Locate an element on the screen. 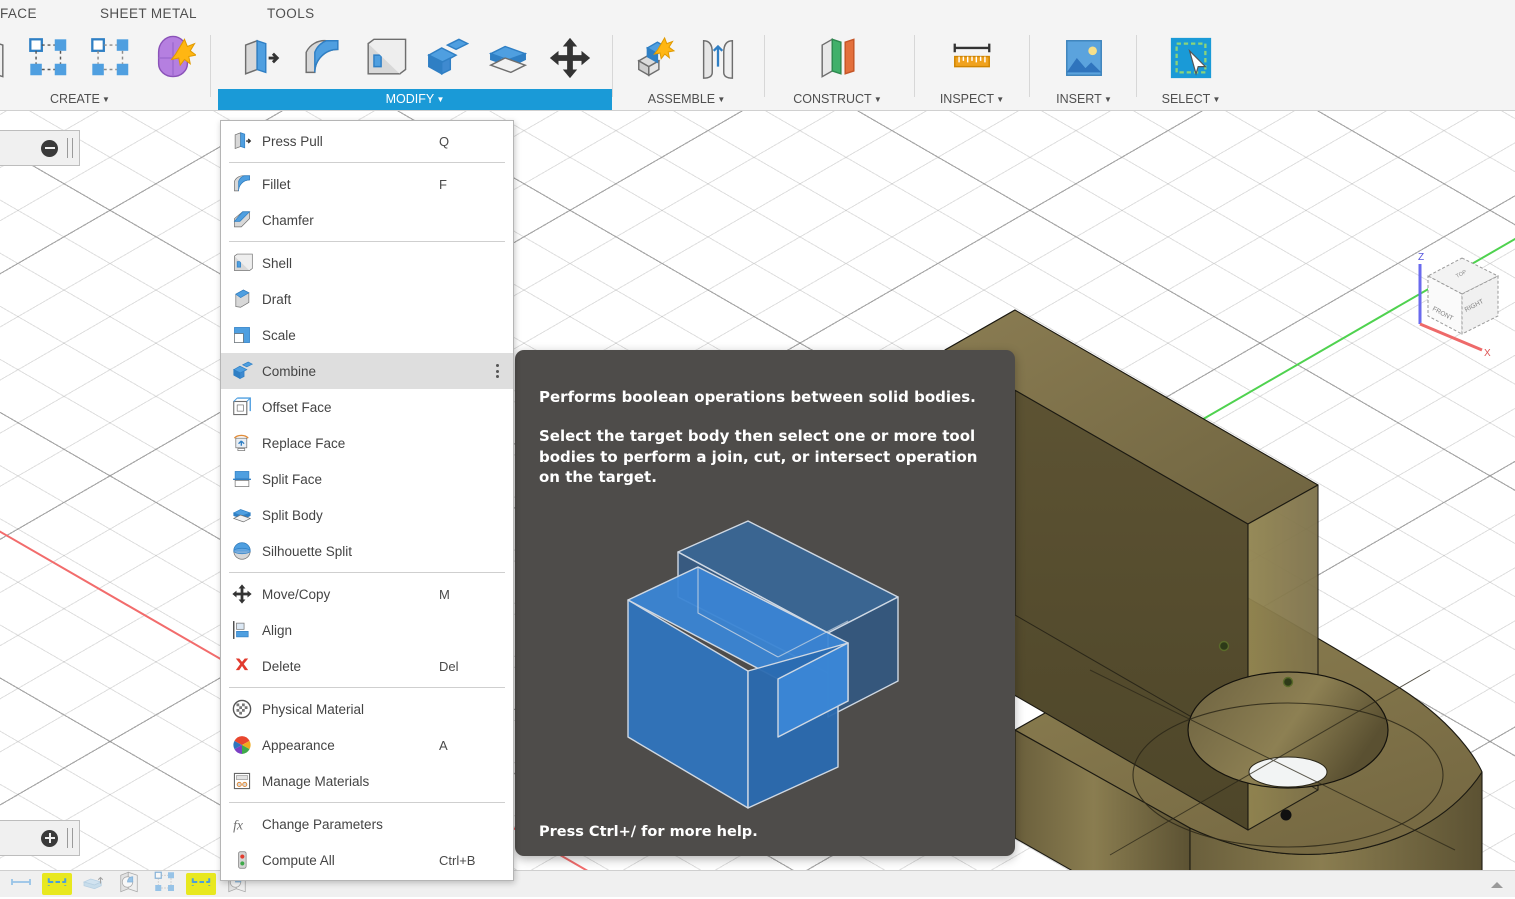 This screenshot has height=899, width=1515. menu-item-label: Press Pull is located at coordinates (292, 141).